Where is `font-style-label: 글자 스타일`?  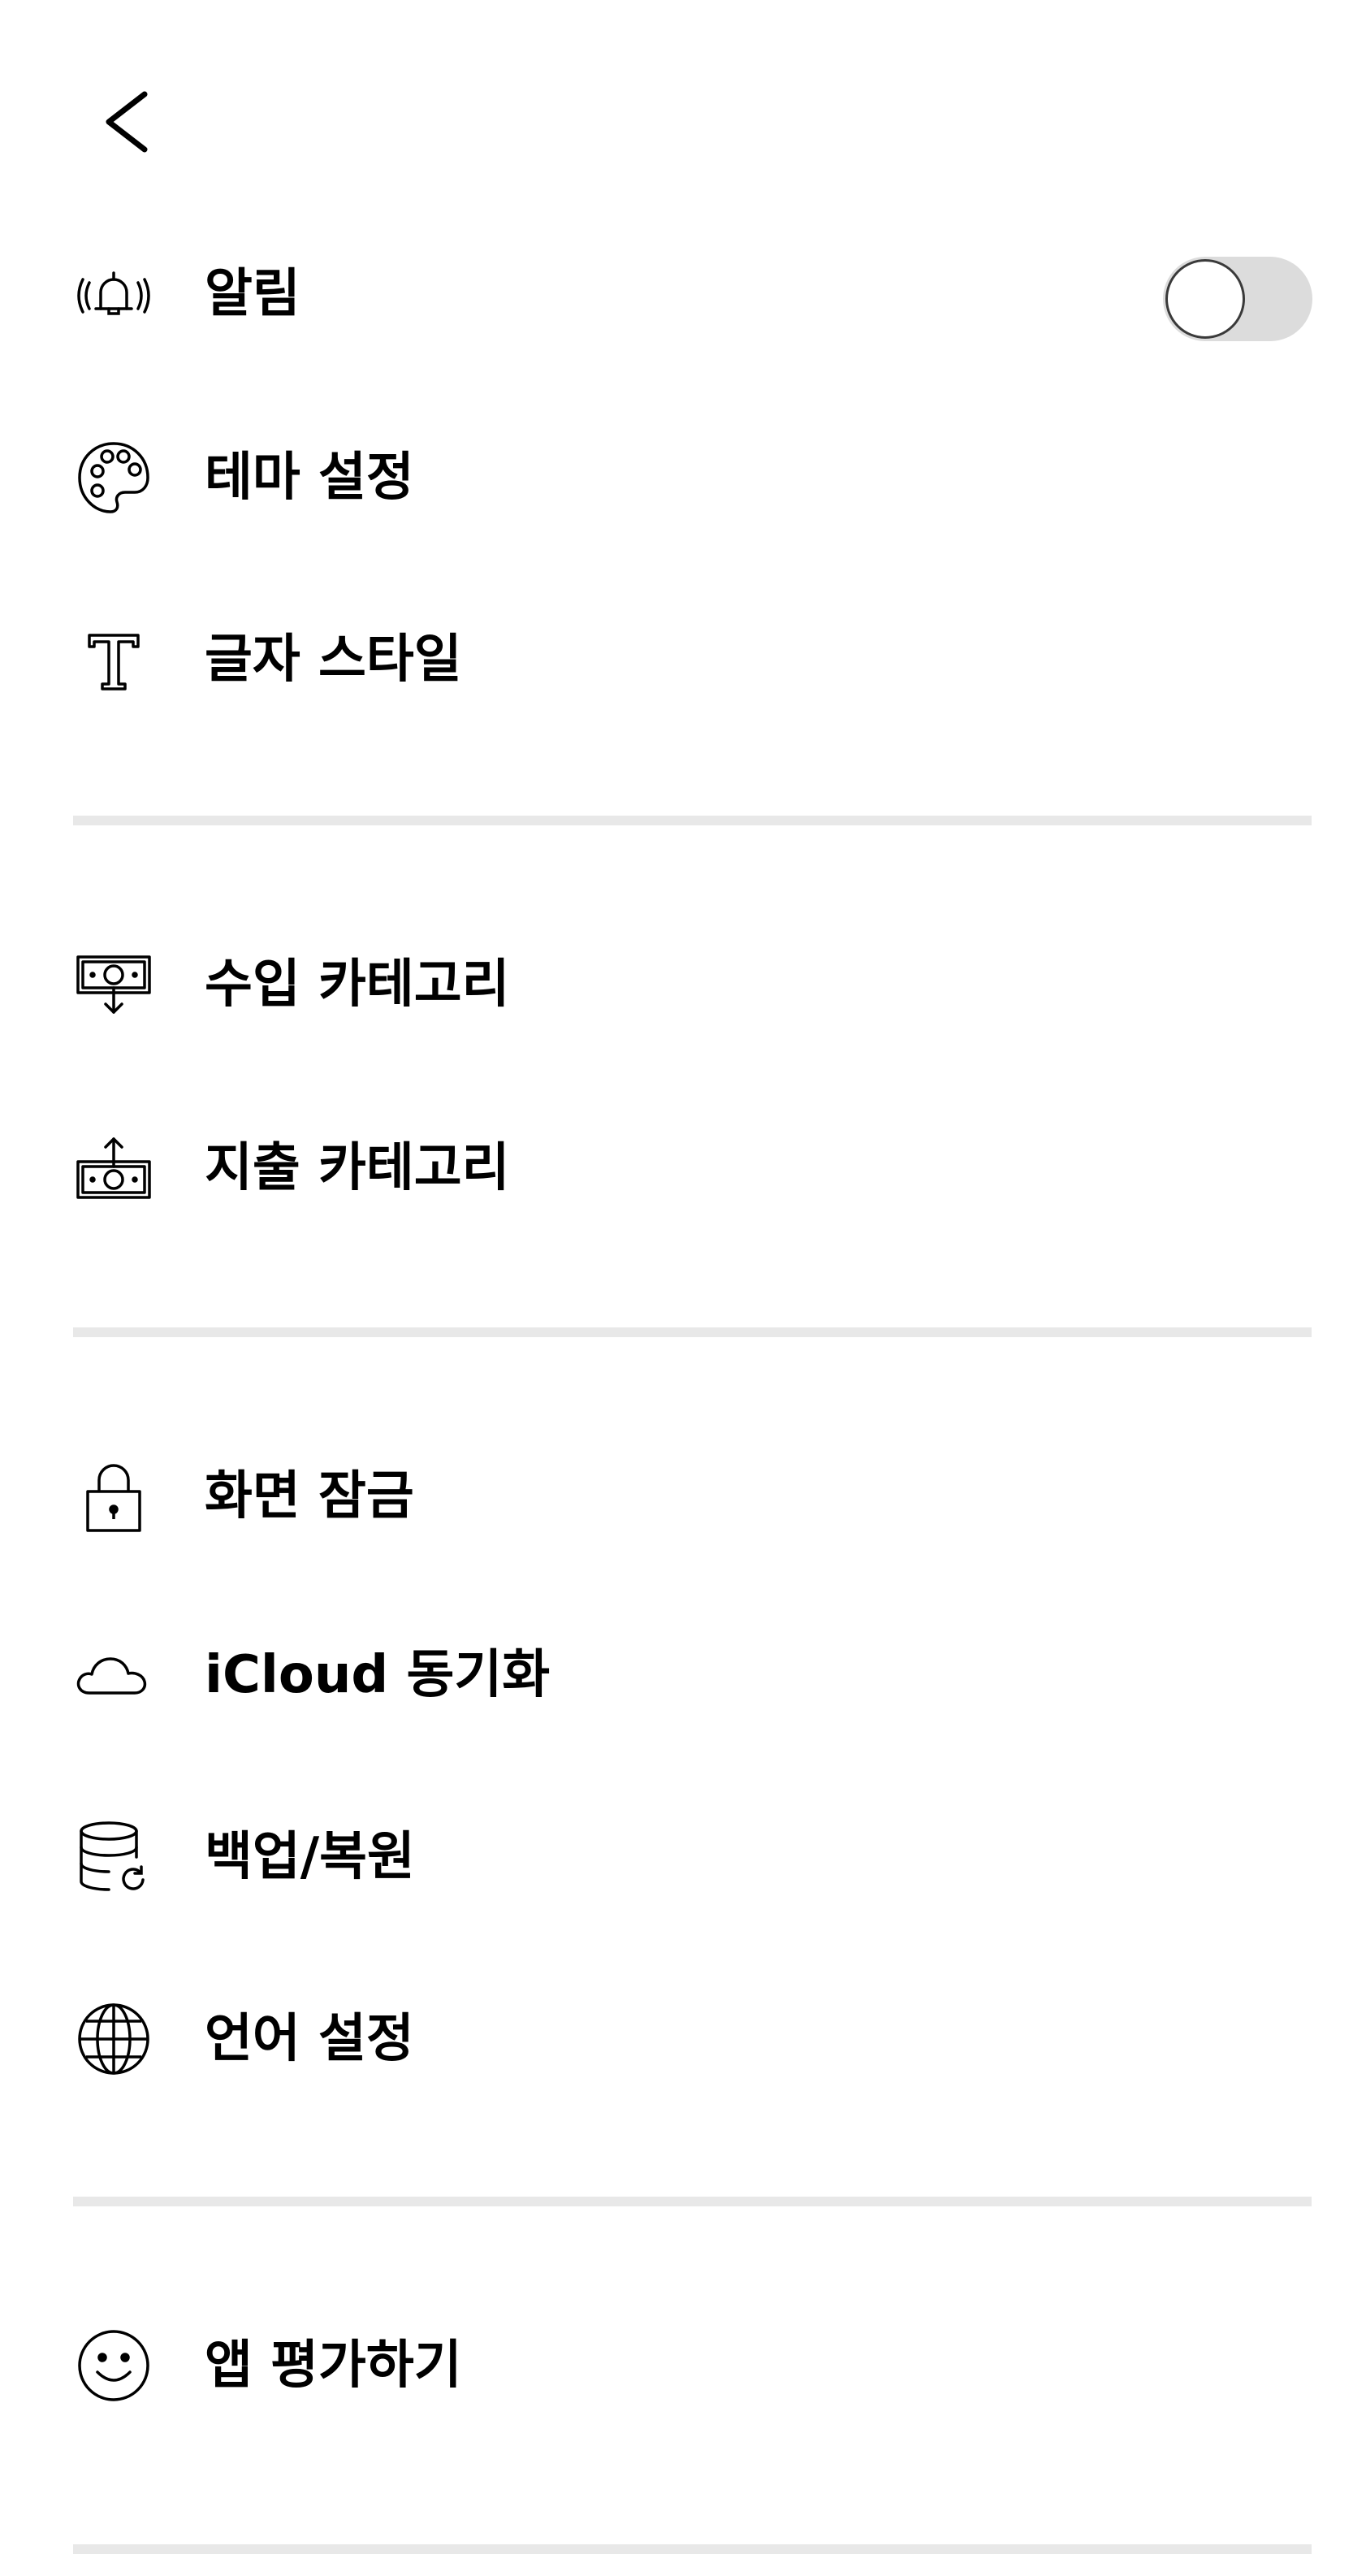 font-style-label: 글자 스타일 is located at coordinates (333, 660).